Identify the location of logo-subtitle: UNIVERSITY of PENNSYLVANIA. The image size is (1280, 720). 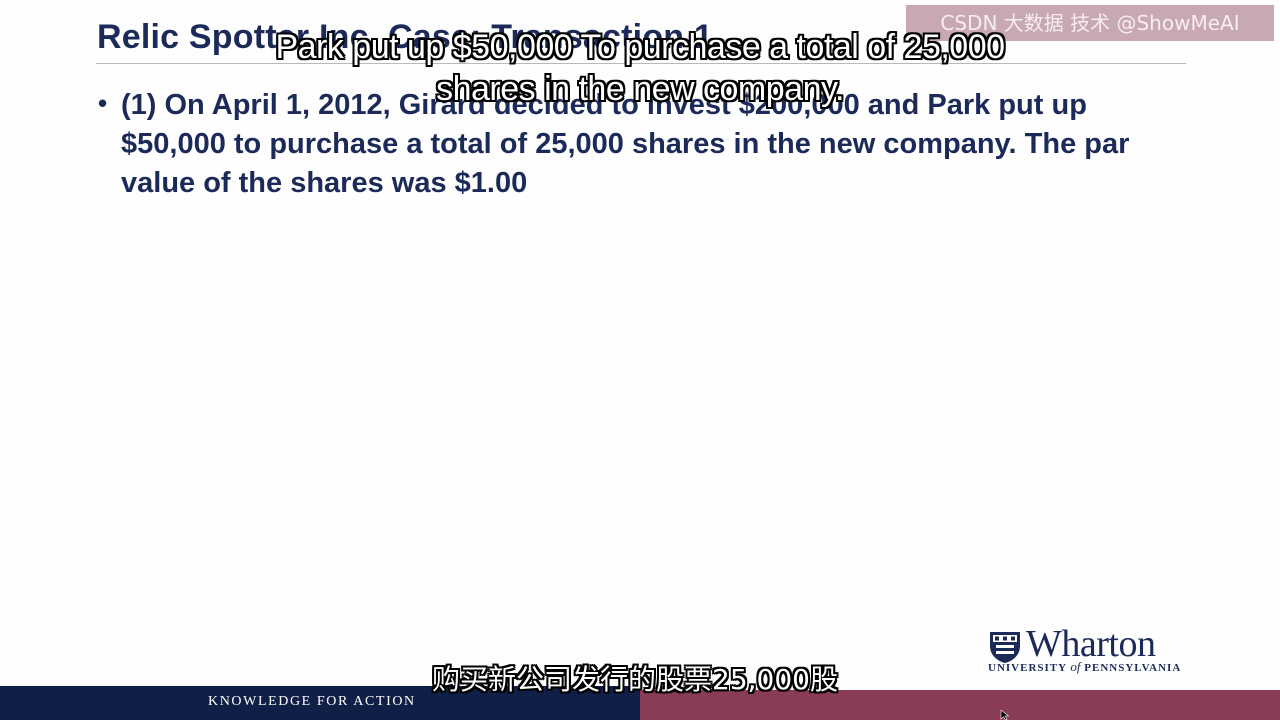
(1084, 667).